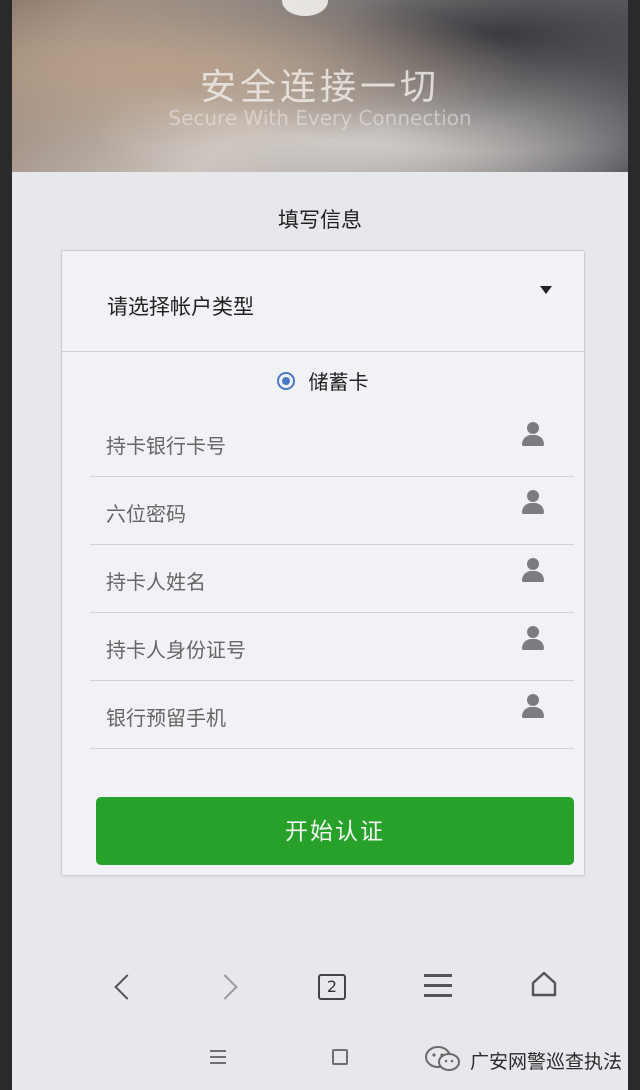 This screenshot has width=640, height=1090. Describe the element at coordinates (335, 831) in the screenshot. I see `start-verification-button: 开始认证` at that location.